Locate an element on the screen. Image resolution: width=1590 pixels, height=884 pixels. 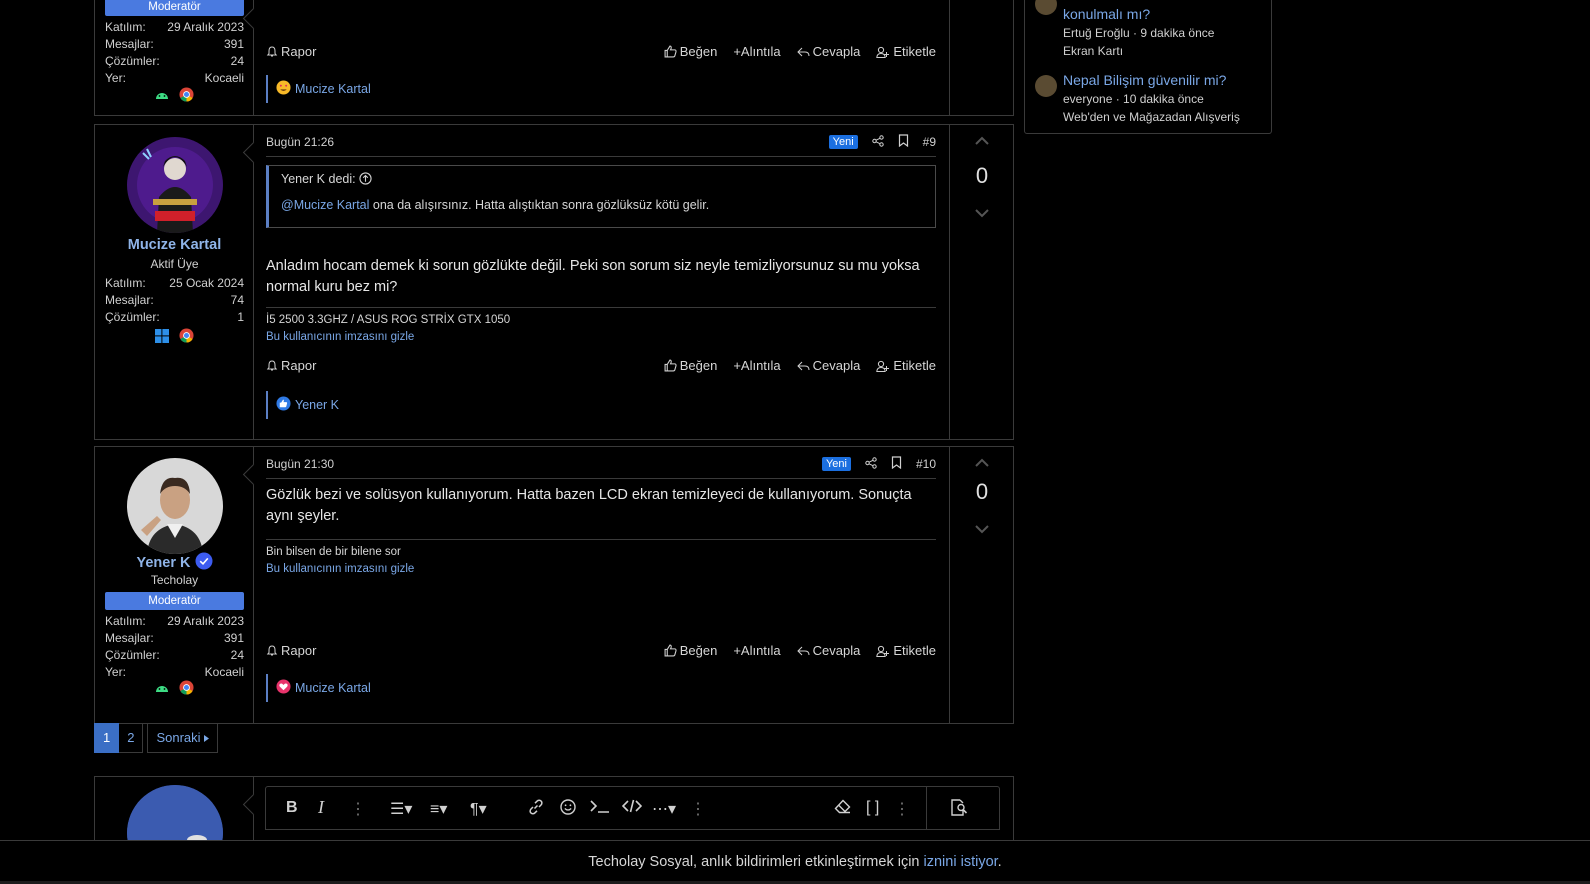
username-link: Yener K is located at coordinates (163, 563).